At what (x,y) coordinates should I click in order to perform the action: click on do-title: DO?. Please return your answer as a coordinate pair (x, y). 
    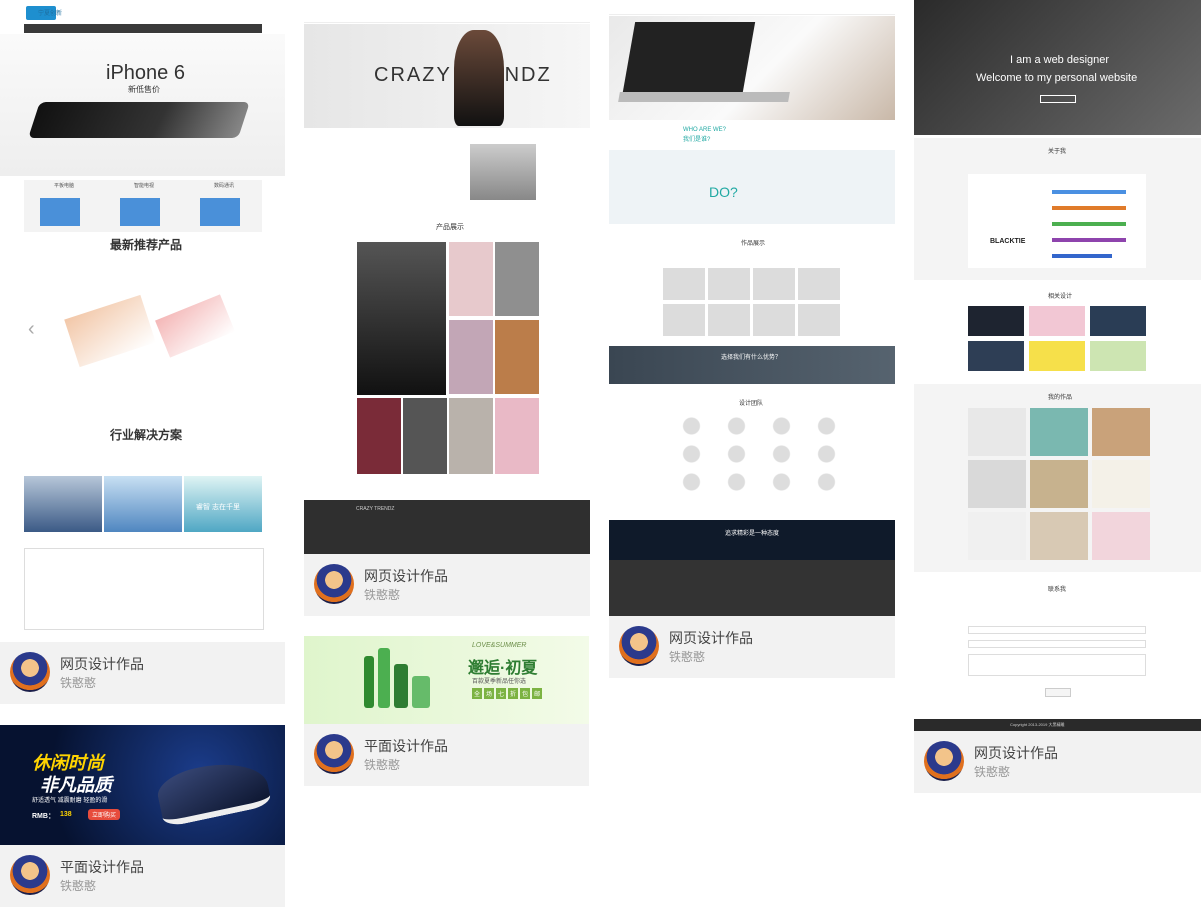
    Looking at the image, I should click on (723, 192).